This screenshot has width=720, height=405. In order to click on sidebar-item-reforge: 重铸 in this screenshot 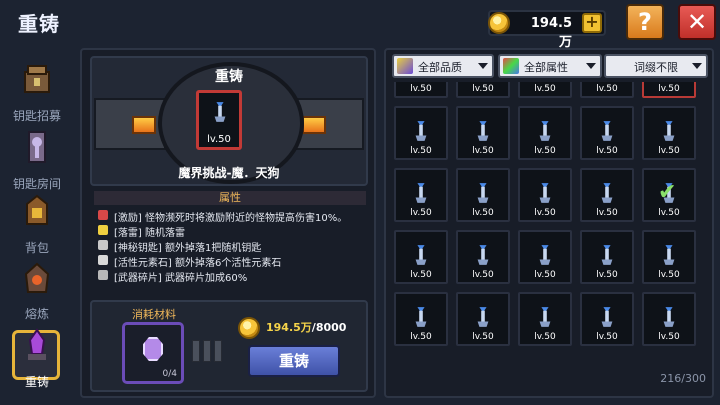, I will do `click(37, 359)`.